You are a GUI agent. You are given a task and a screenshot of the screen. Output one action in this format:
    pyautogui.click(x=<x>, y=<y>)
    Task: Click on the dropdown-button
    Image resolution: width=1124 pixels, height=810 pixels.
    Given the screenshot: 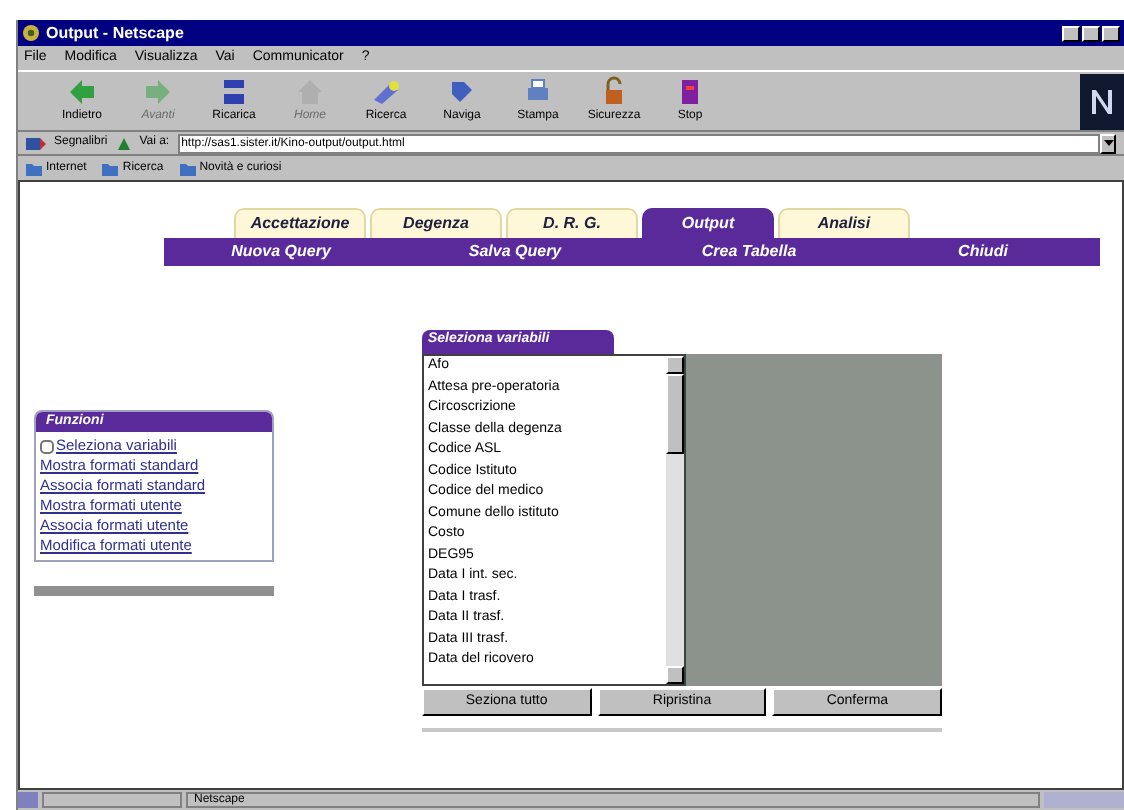 What is the action you would take?
    pyautogui.click(x=1108, y=143)
    